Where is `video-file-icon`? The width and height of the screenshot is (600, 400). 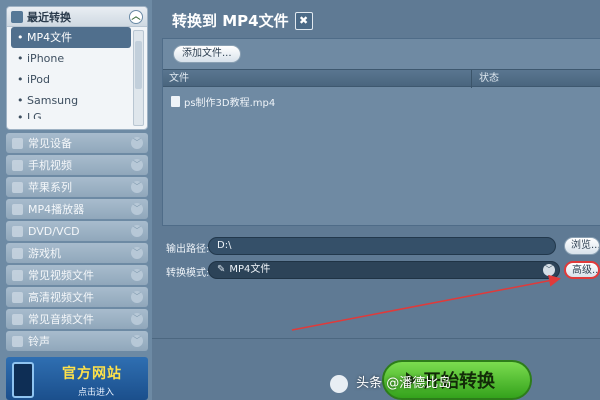
video-file-icon is located at coordinates (17, 275).